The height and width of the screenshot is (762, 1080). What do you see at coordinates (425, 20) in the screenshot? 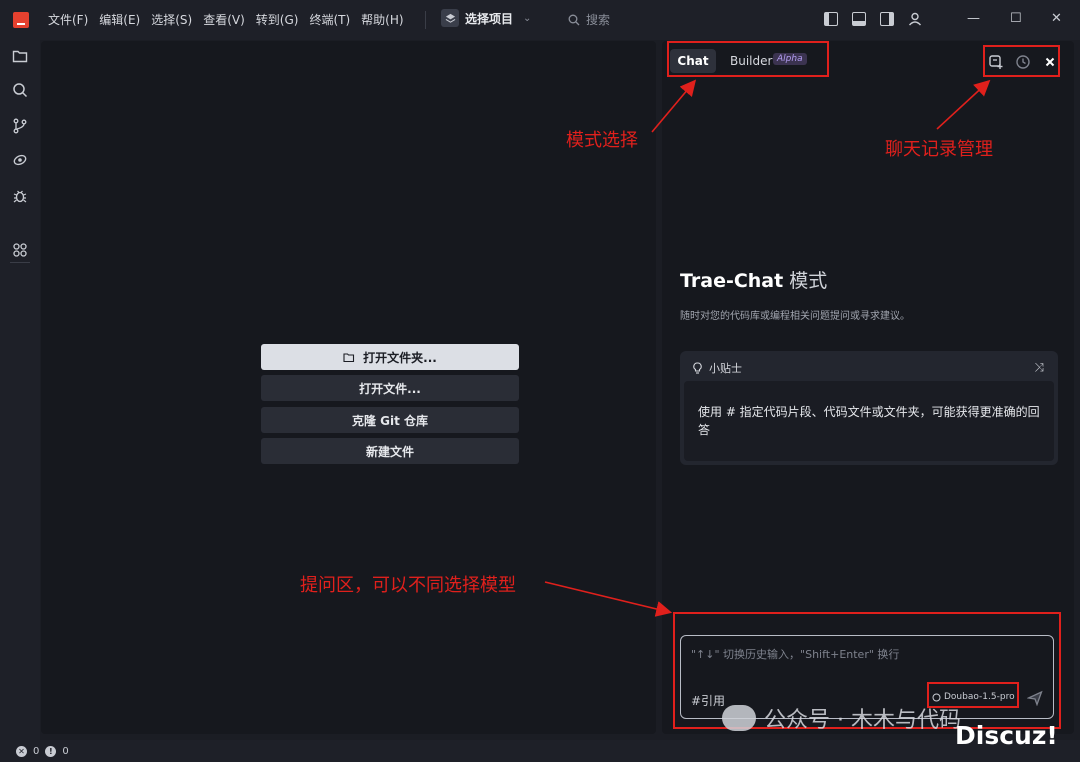
I see `titlebar-divider` at bounding box center [425, 20].